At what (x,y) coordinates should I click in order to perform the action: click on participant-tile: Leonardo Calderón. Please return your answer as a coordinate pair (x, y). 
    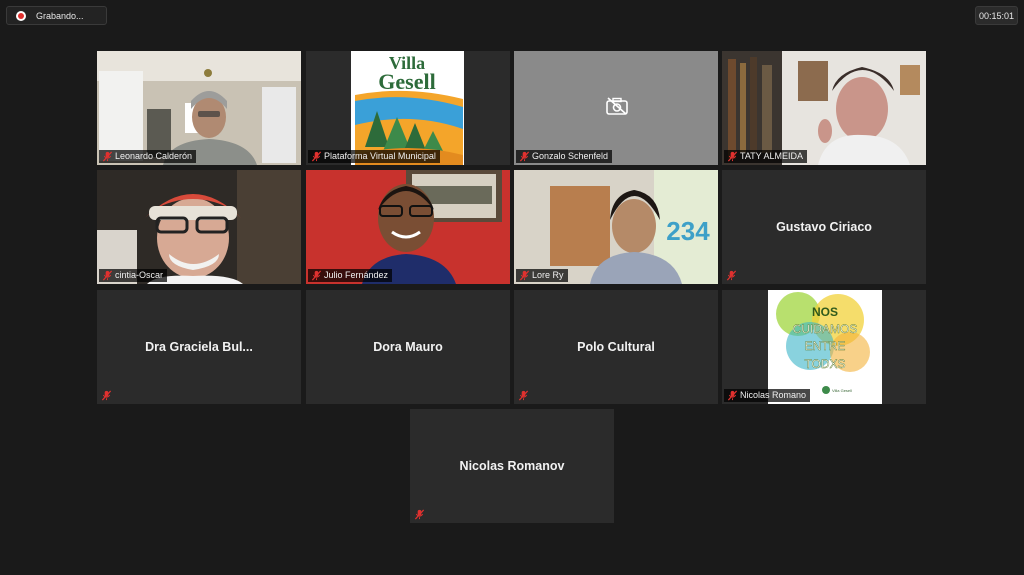
    Looking at the image, I should click on (199, 108).